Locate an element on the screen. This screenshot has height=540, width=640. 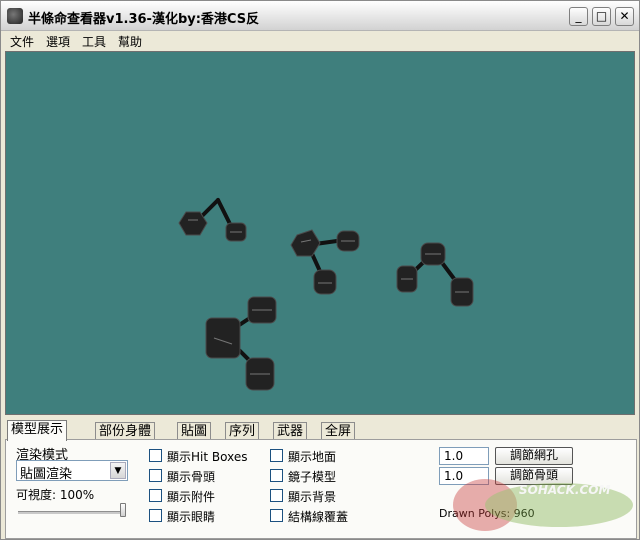
grid-size-input: 1.0 is located at coordinates (464, 456).